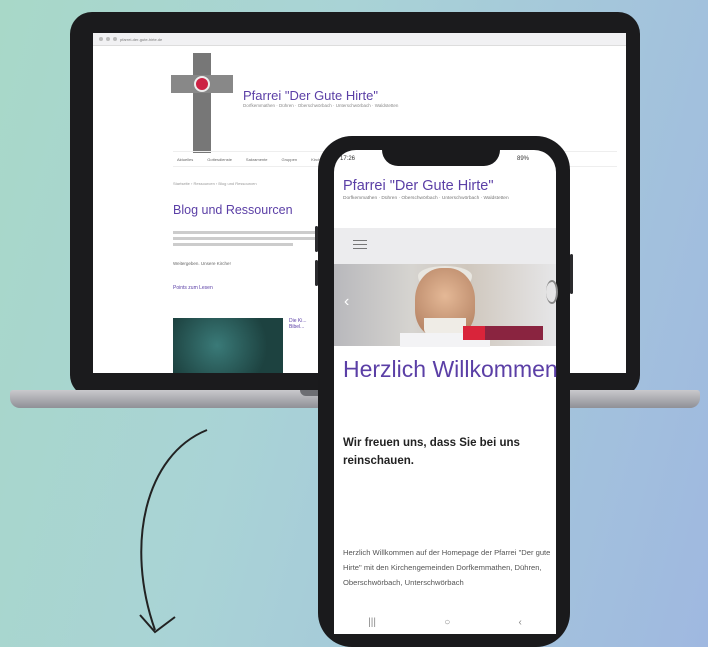 The image size is (708, 647). I want to click on hero-banner-accent, so click(474, 333).